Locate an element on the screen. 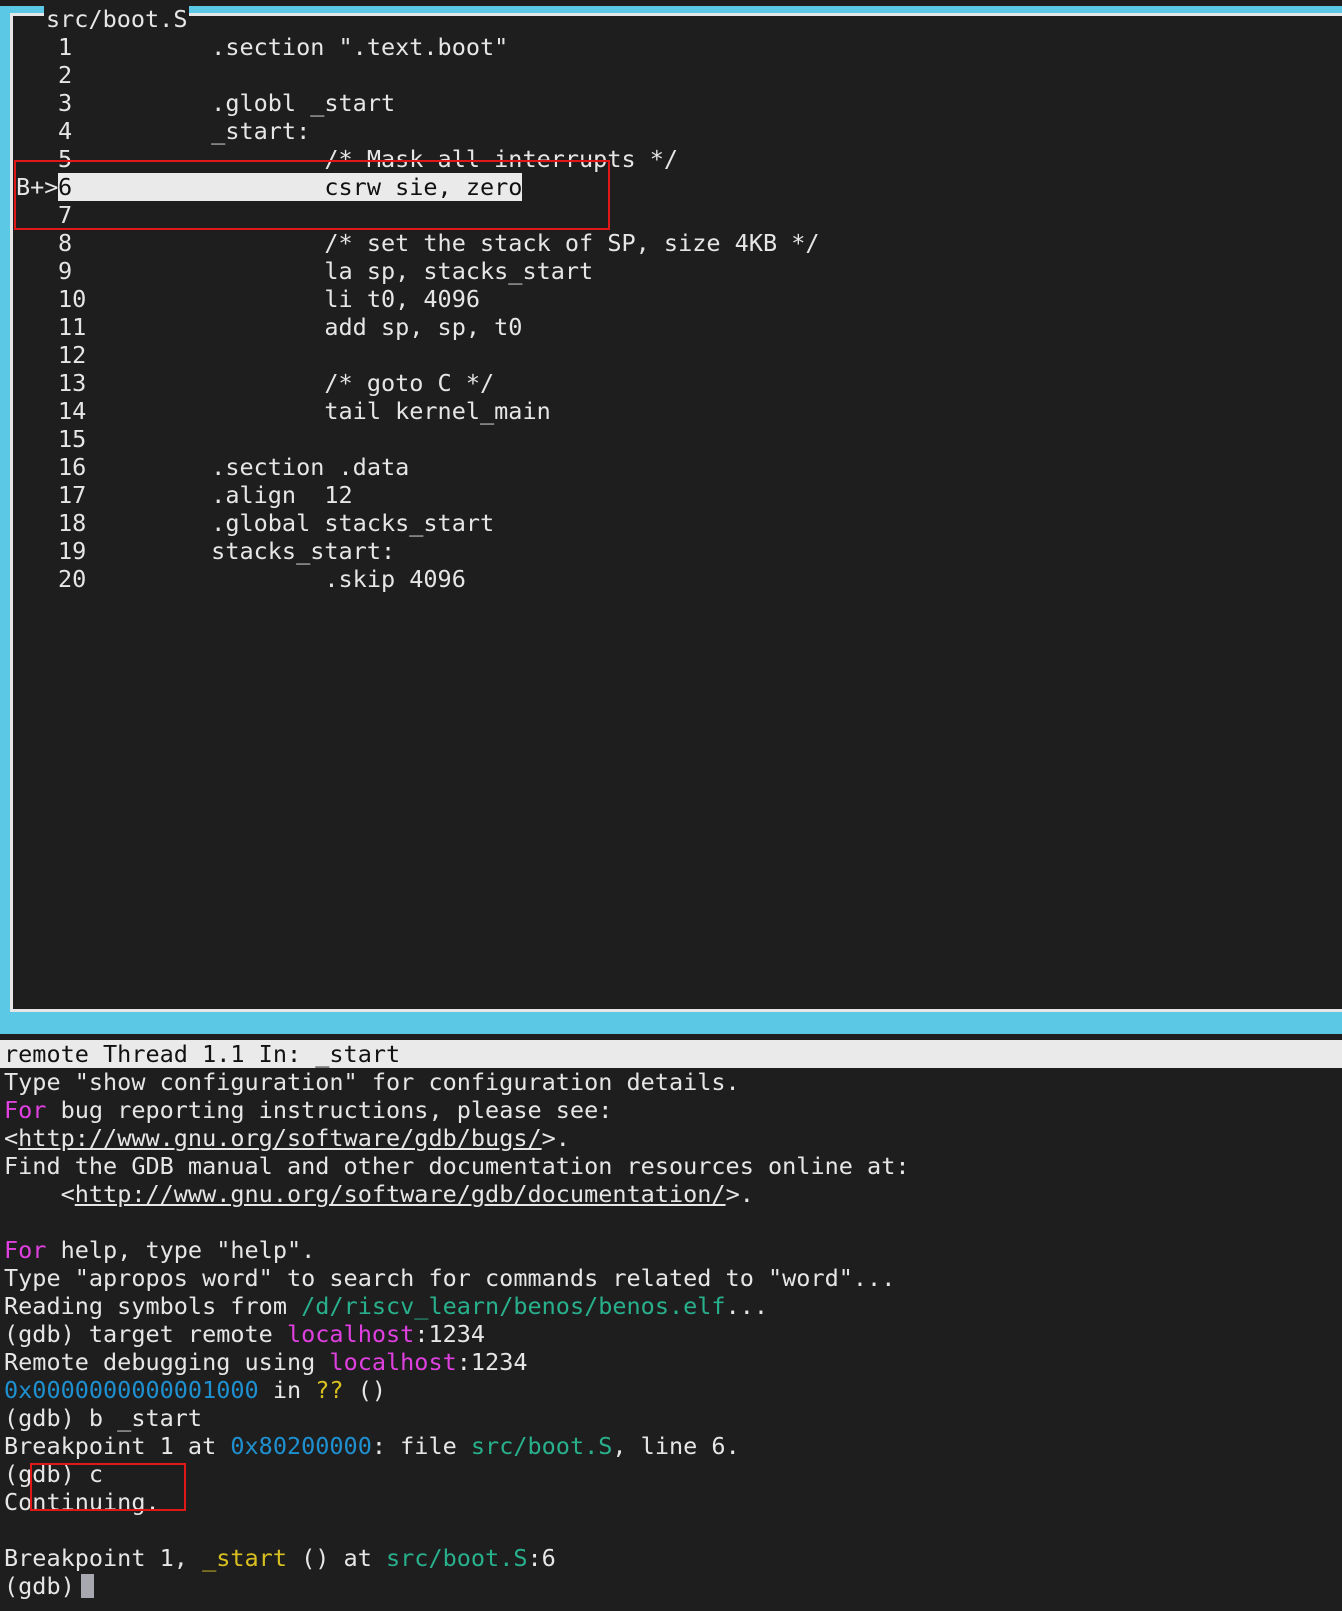 The width and height of the screenshot is (1342, 1611). line-code: .globl _start is located at coordinates (247, 103).